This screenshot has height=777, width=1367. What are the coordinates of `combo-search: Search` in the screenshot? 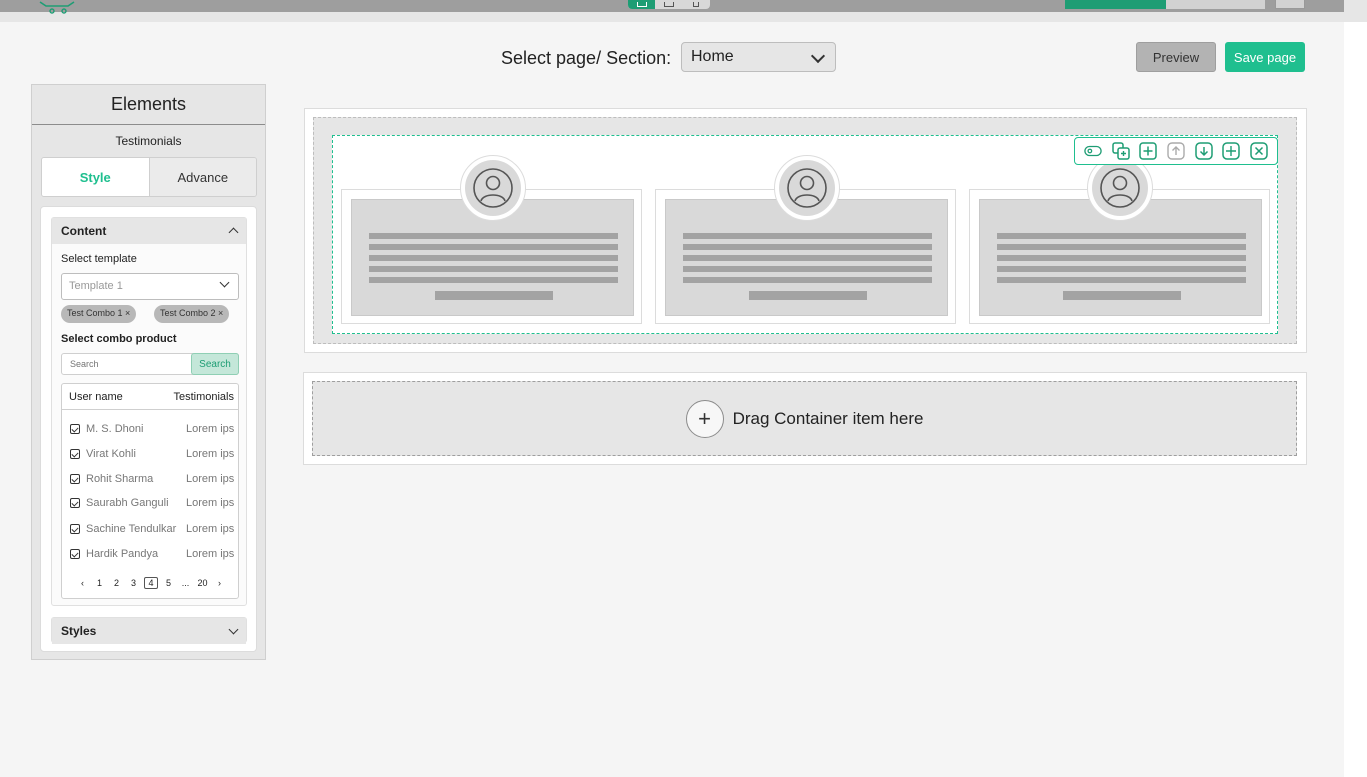 It's located at (150, 364).